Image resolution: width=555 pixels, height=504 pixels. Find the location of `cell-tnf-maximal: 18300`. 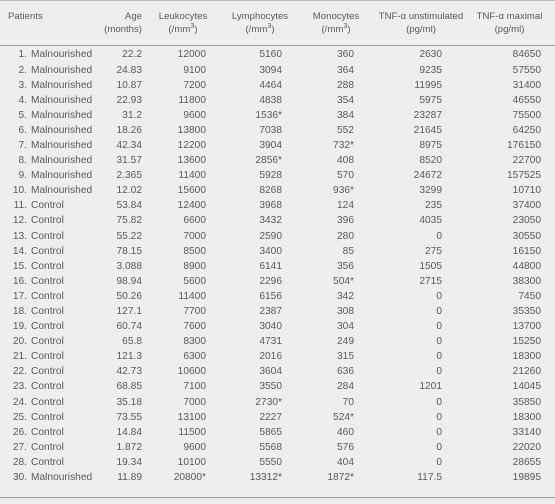

cell-tnf-maximal: 18300 is located at coordinates (526, 357).